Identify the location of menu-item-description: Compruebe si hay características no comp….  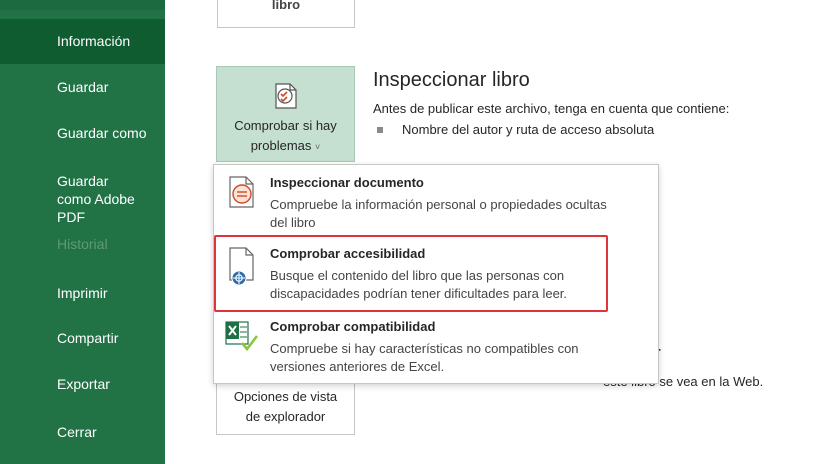
(424, 357).